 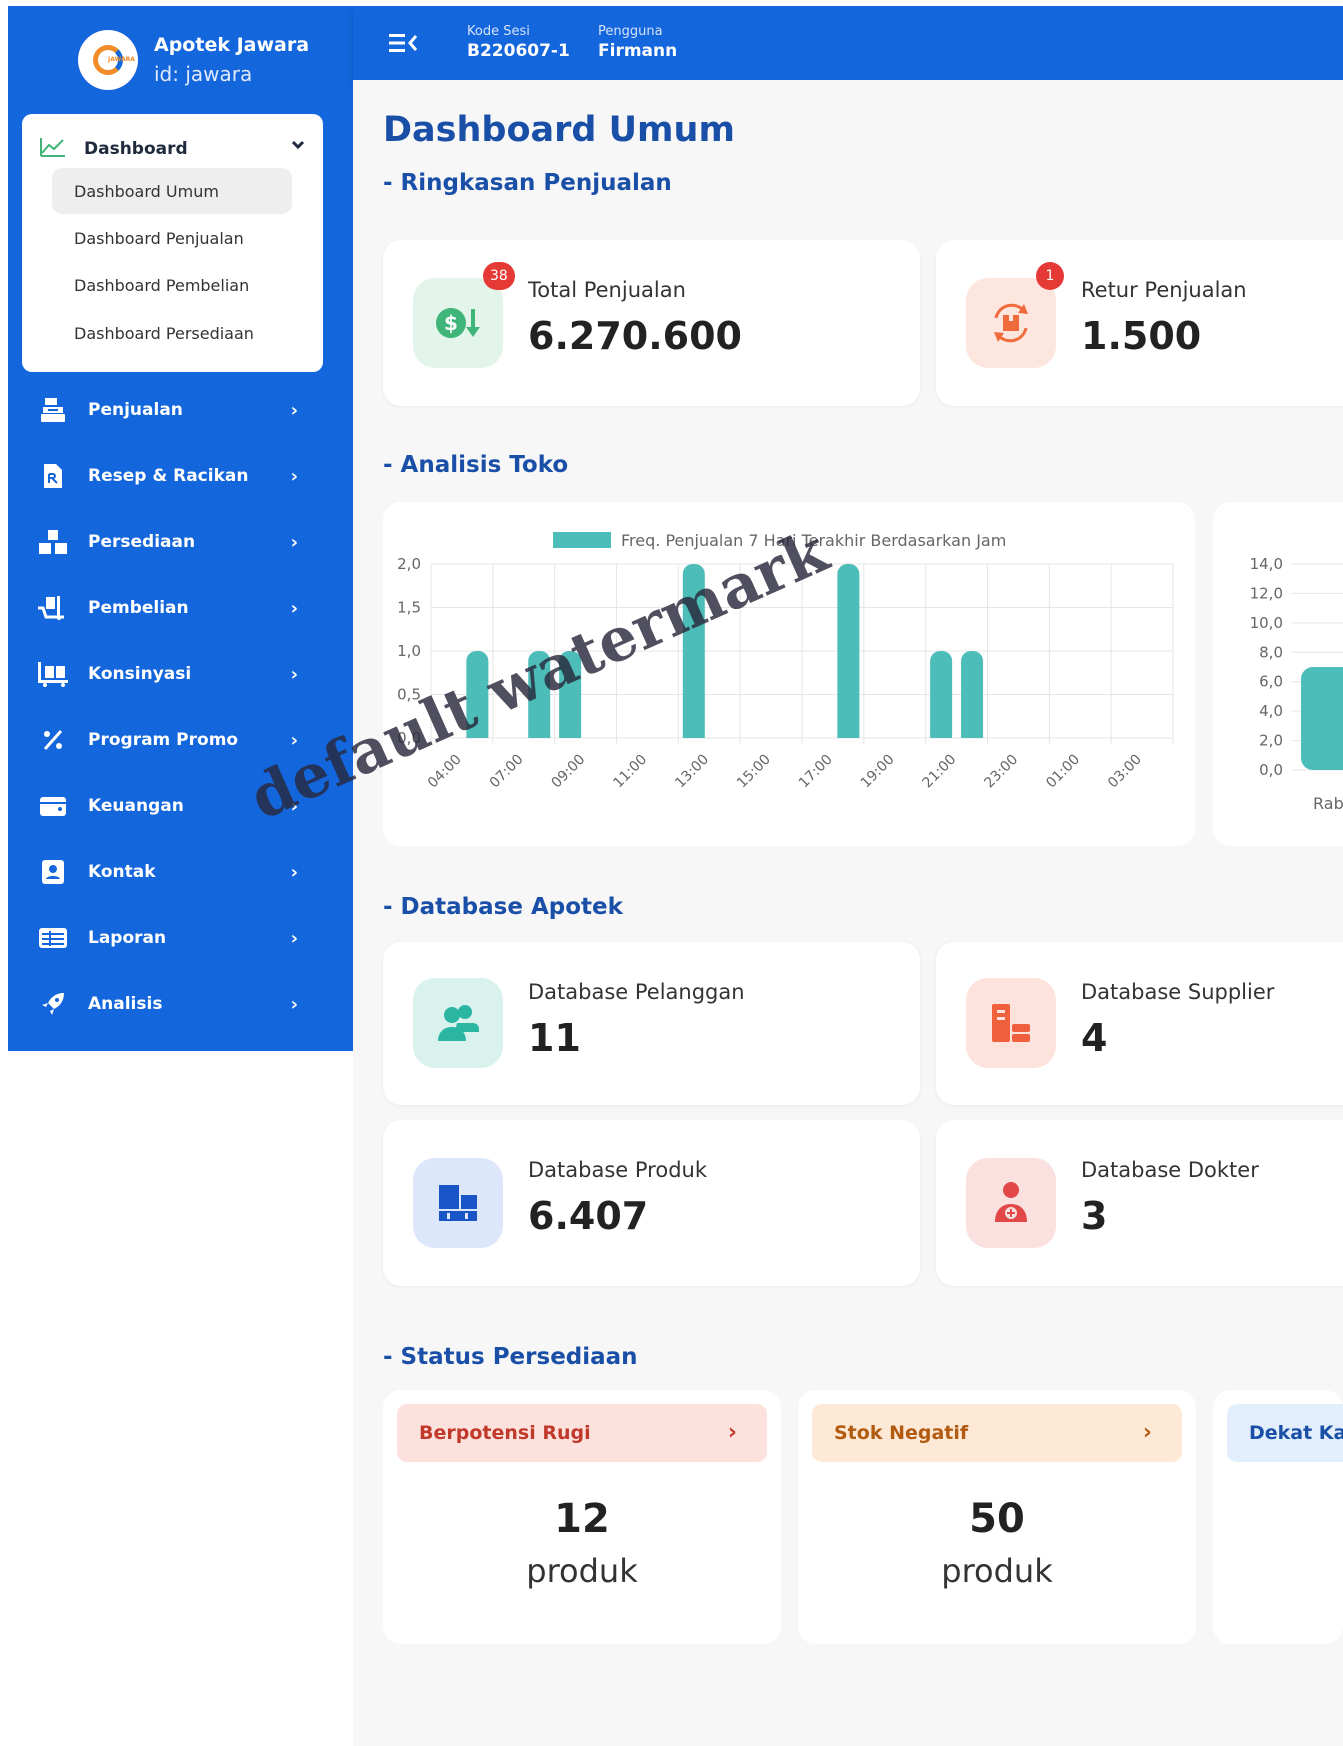 What do you see at coordinates (445, 772) in the screenshot?
I see `x-tick-label: 04:00` at bounding box center [445, 772].